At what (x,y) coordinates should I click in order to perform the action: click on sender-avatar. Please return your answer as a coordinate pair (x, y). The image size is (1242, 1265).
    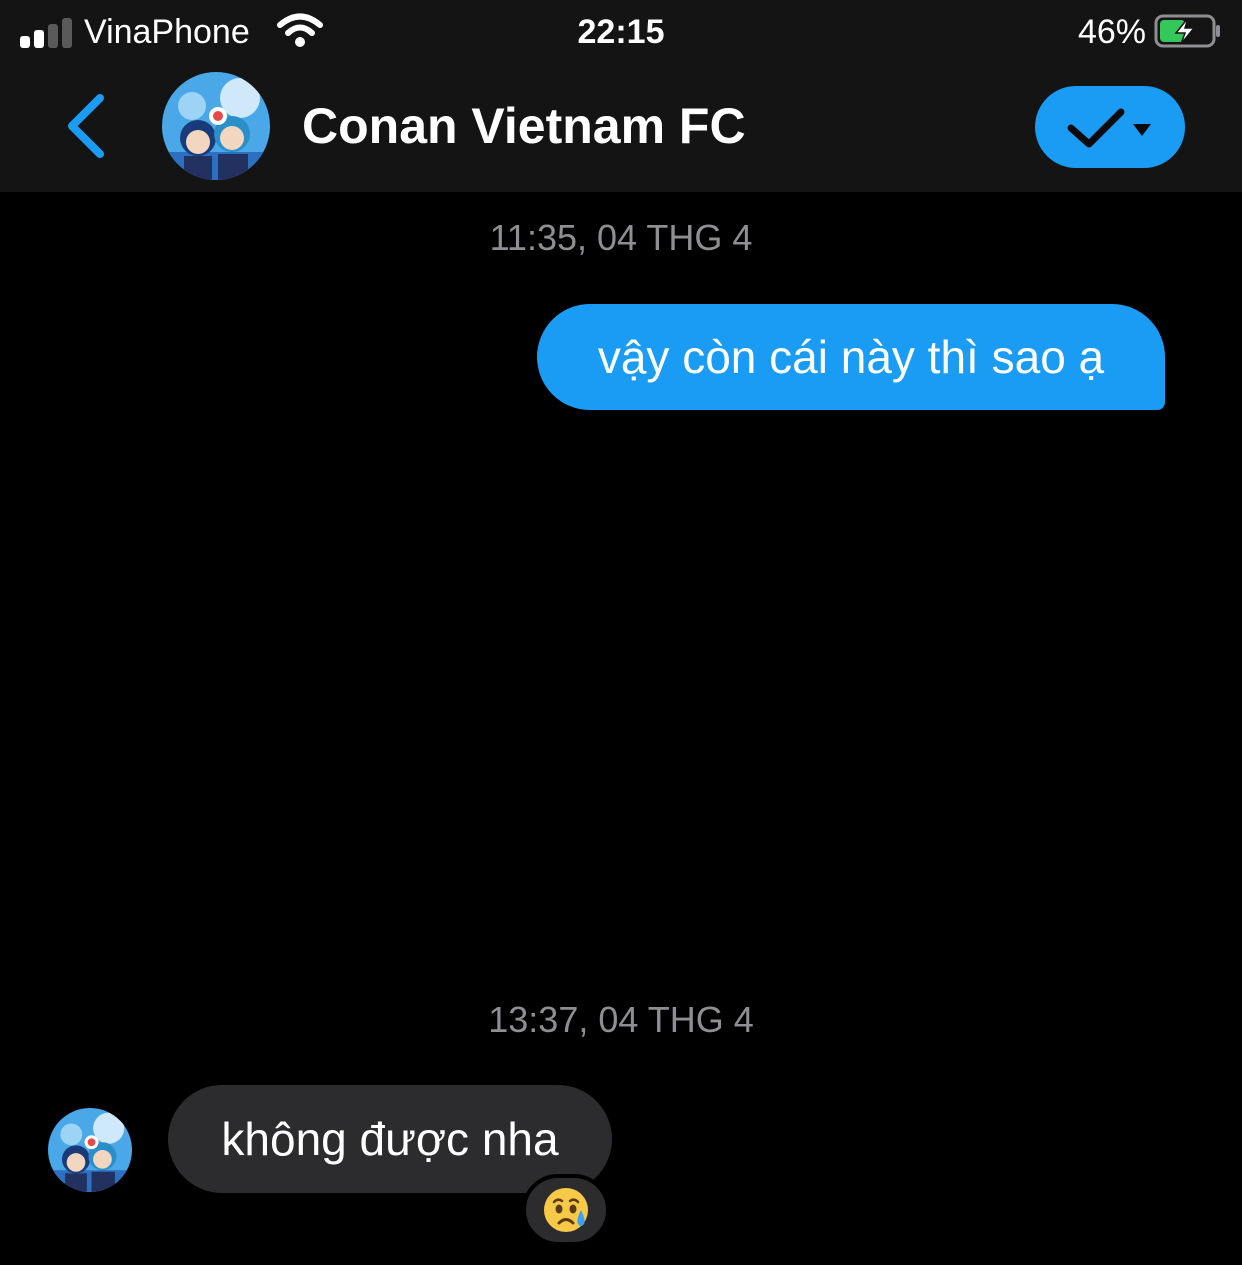
    Looking at the image, I should click on (90, 1150).